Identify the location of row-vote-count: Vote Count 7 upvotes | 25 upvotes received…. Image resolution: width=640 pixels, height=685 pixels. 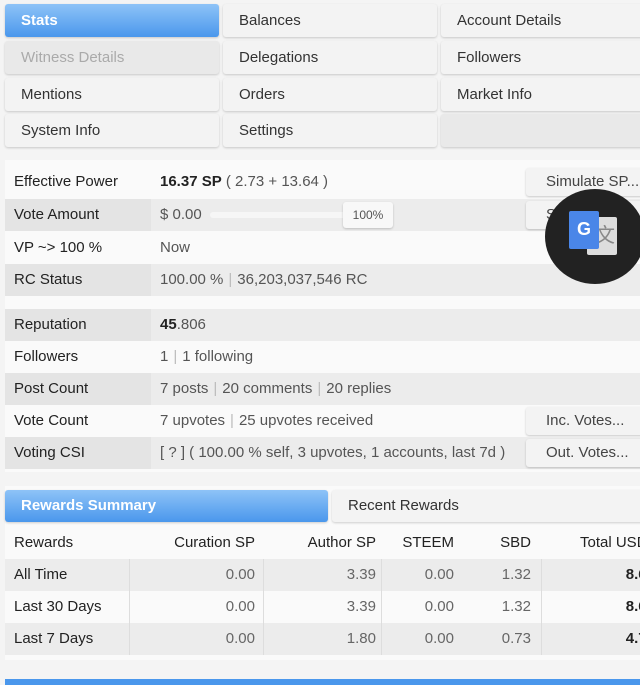
(322, 421).